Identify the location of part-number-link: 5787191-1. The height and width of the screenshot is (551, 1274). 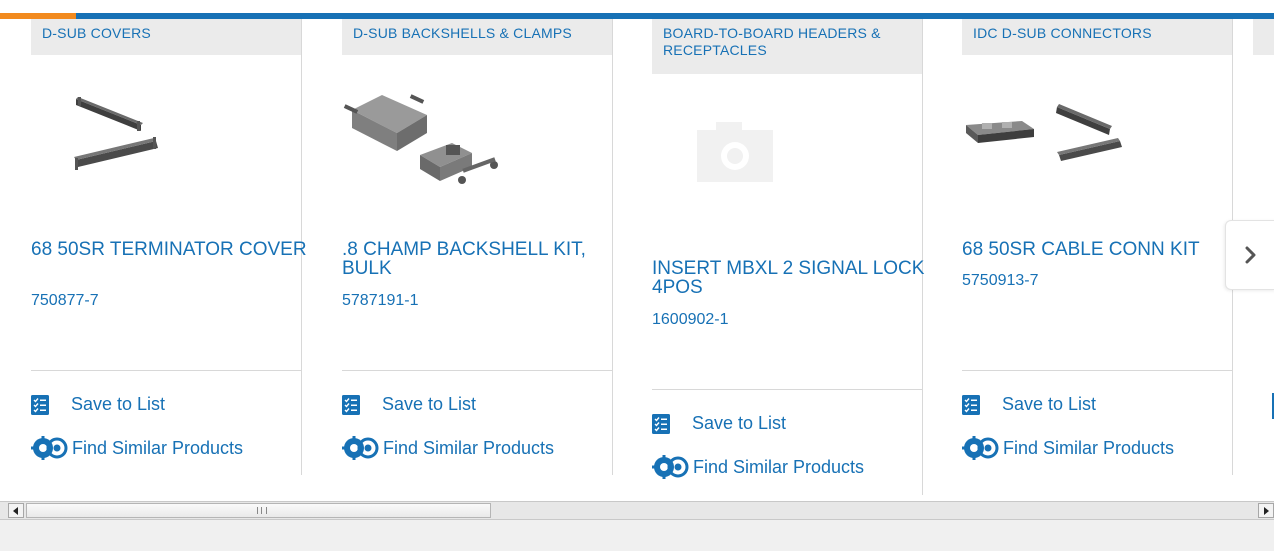
(380, 301).